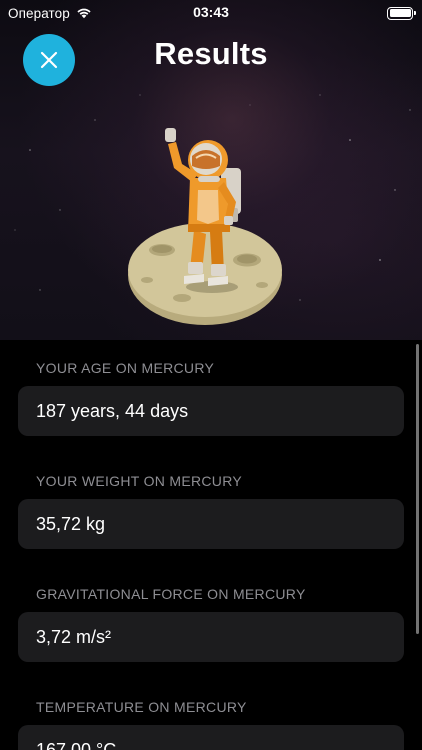 This screenshot has height=750, width=422. I want to click on astronaut-on-moon-illustration, so click(205, 226).